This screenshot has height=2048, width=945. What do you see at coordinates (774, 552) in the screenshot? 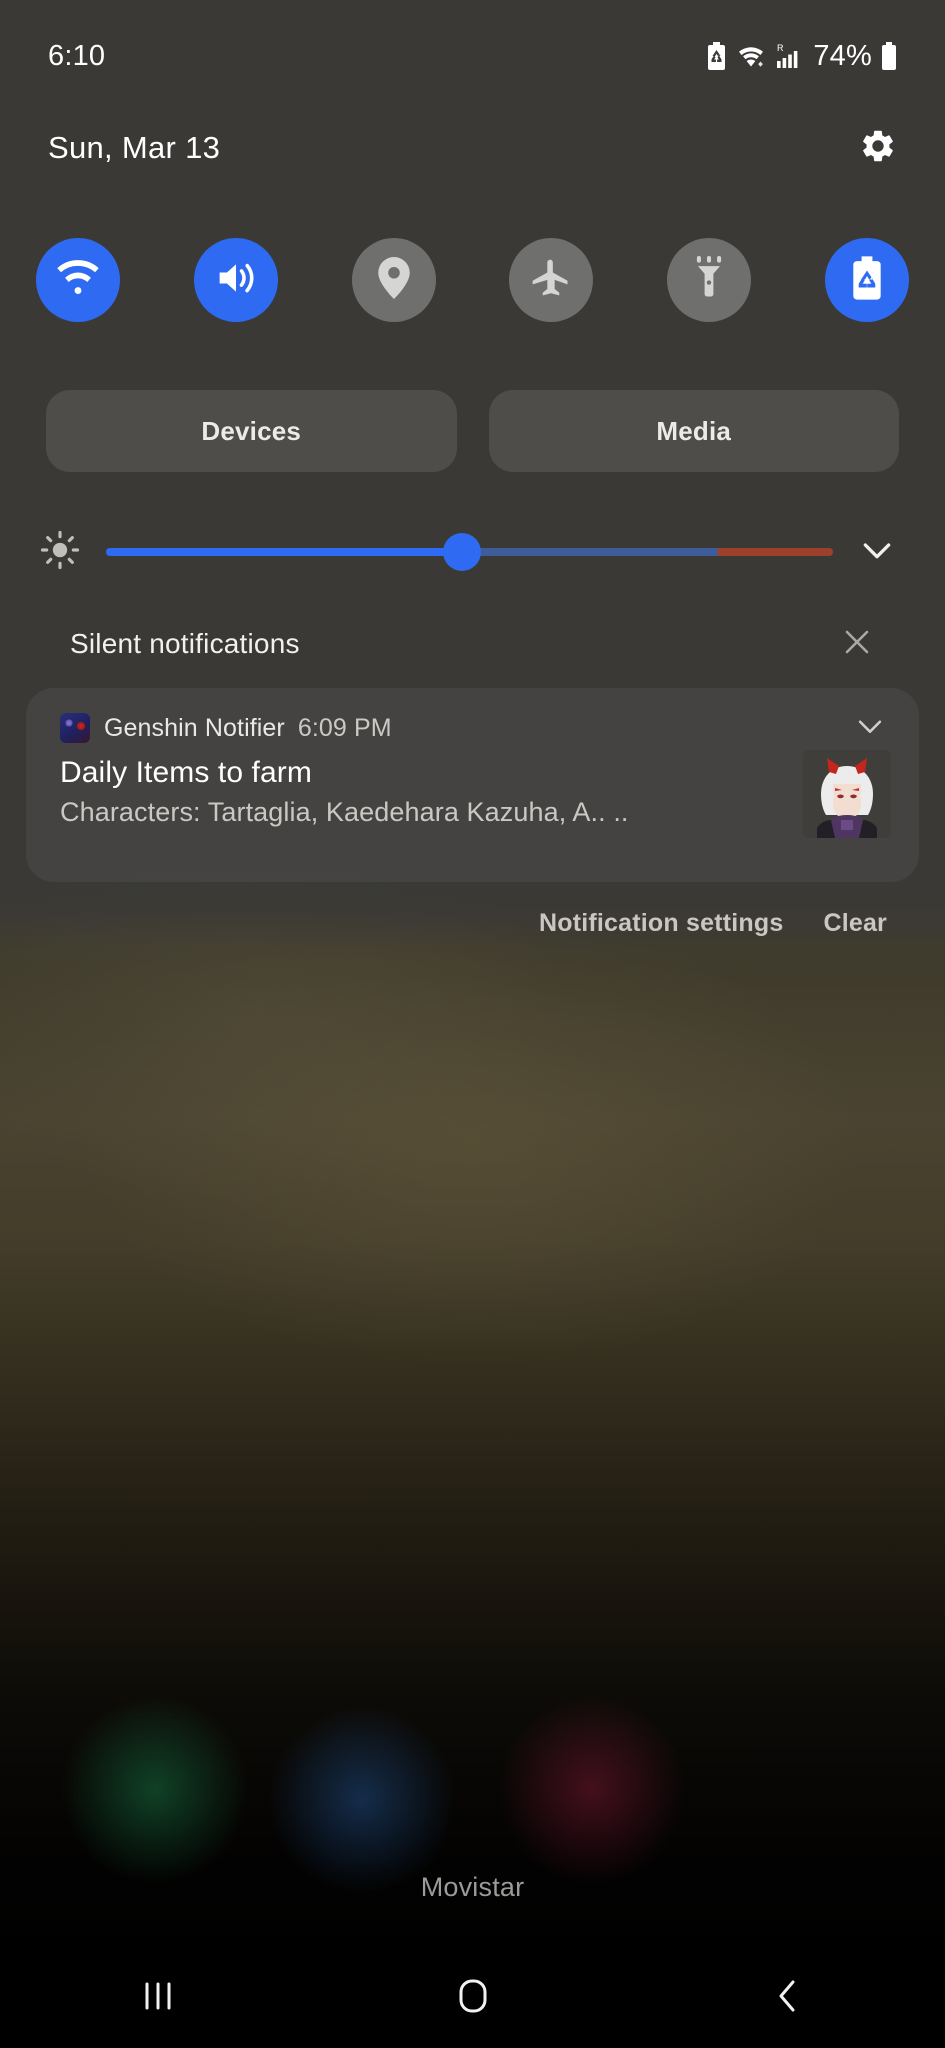
I see `slider-warm-segment` at bounding box center [774, 552].